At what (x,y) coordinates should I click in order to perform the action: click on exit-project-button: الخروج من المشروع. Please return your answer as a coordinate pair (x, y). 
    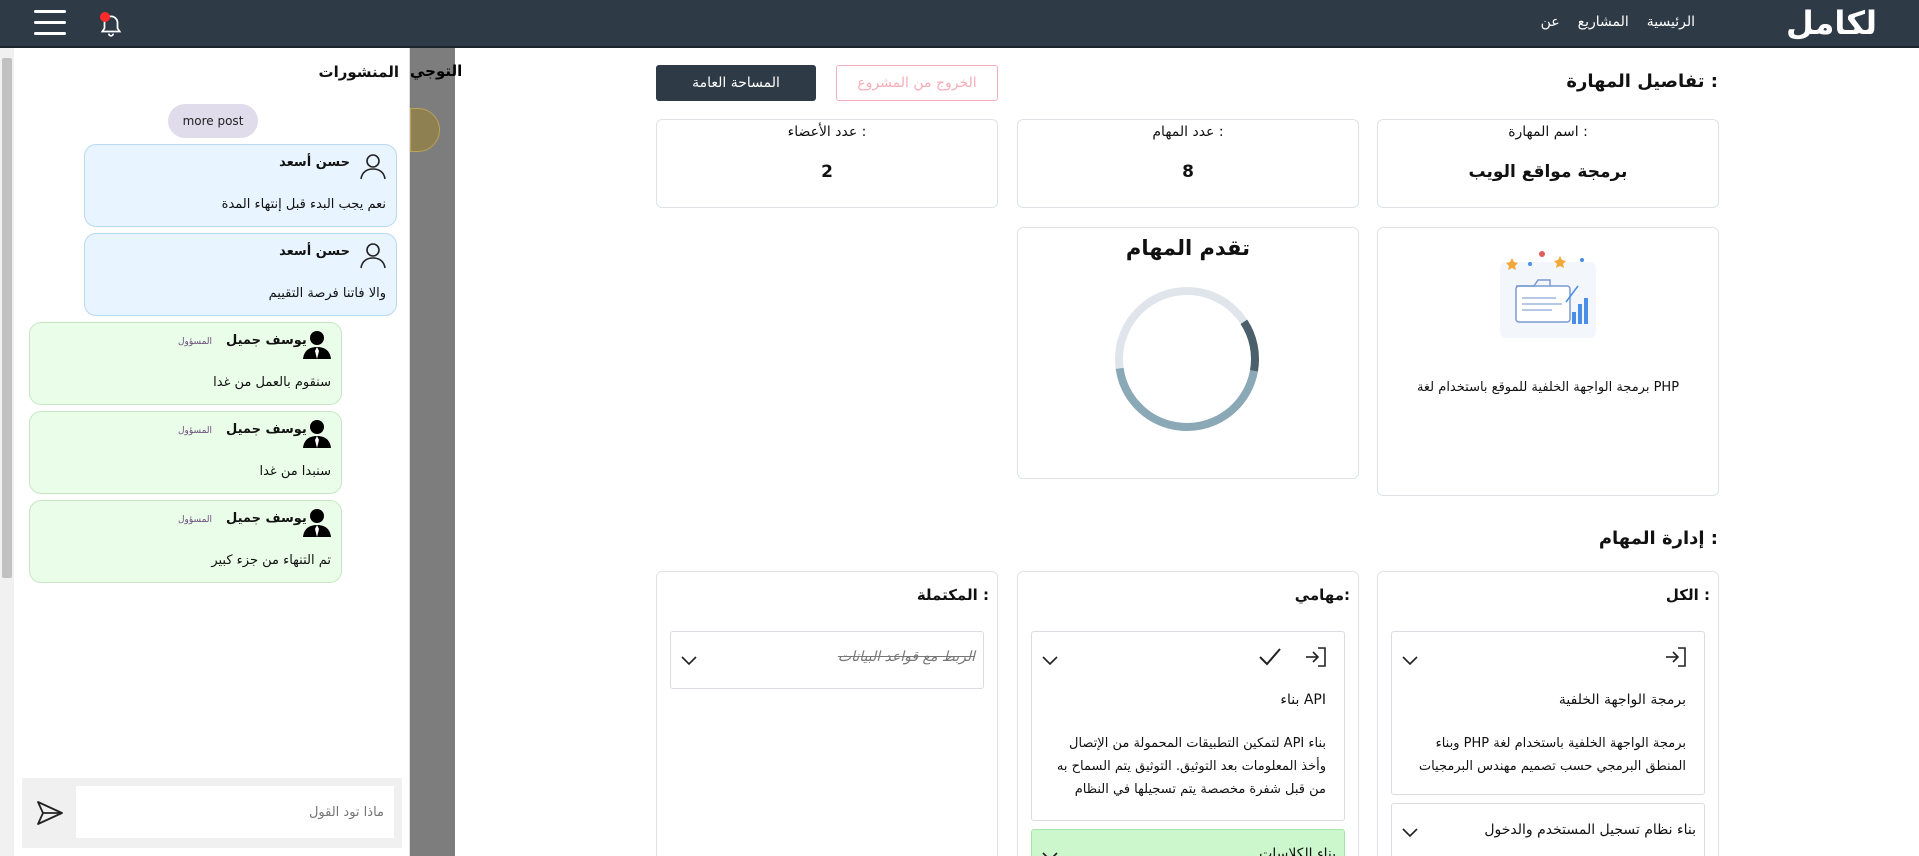
    Looking at the image, I should click on (917, 83).